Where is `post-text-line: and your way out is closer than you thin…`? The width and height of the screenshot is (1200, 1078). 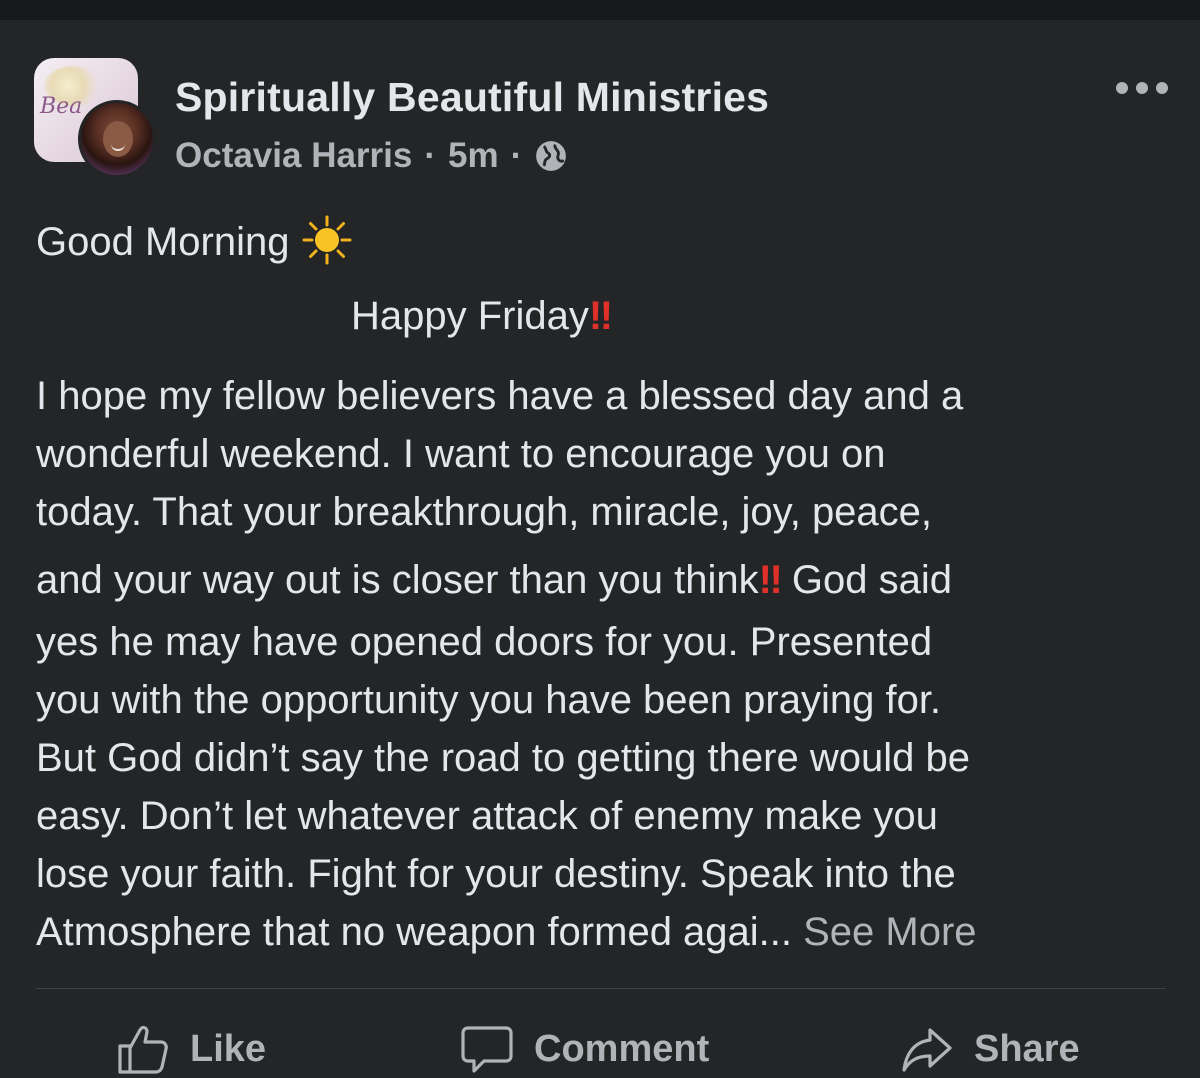 post-text-line: and your way out is closer than you thin… is located at coordinates (494, 580).